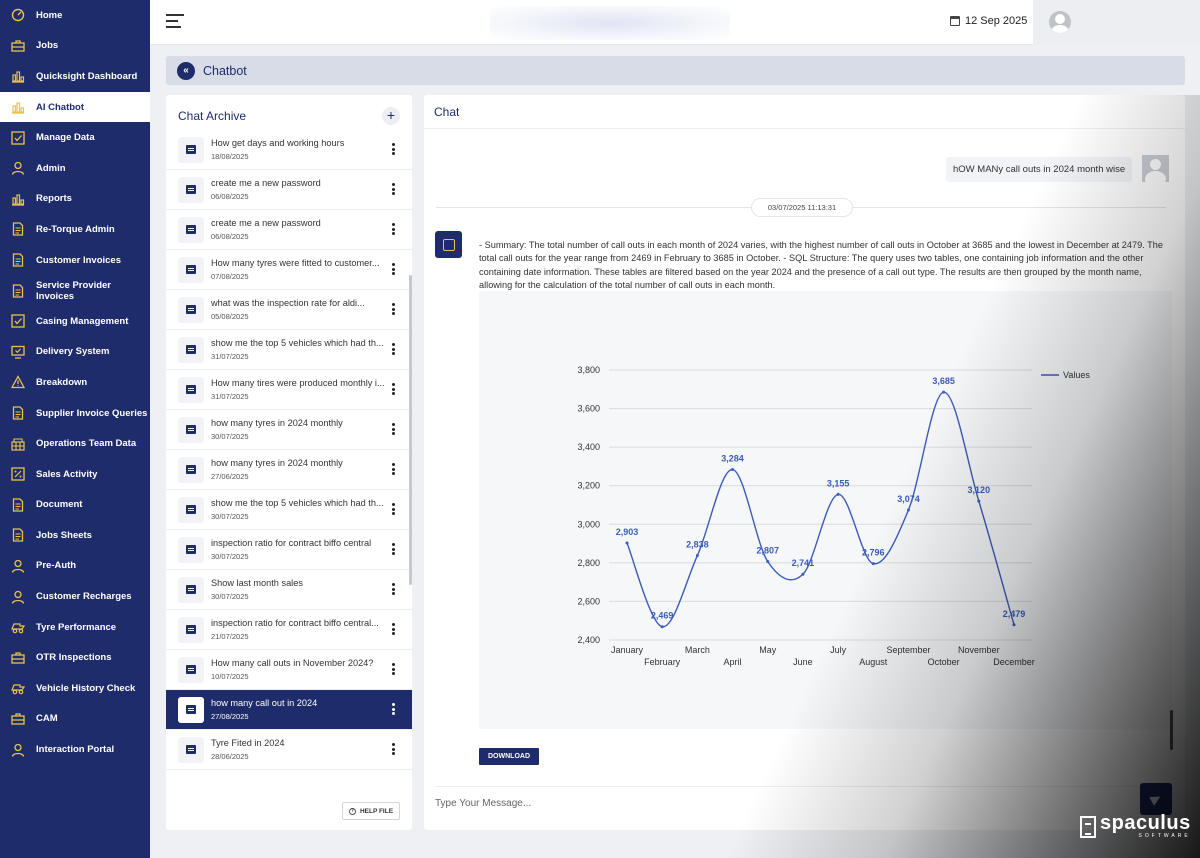  What do you see at coordinates (75, 688) in the screenshot?
I see `sidebar-item-vehicle-history-check: Vehicle History Check` at bounding box center [75, 688].